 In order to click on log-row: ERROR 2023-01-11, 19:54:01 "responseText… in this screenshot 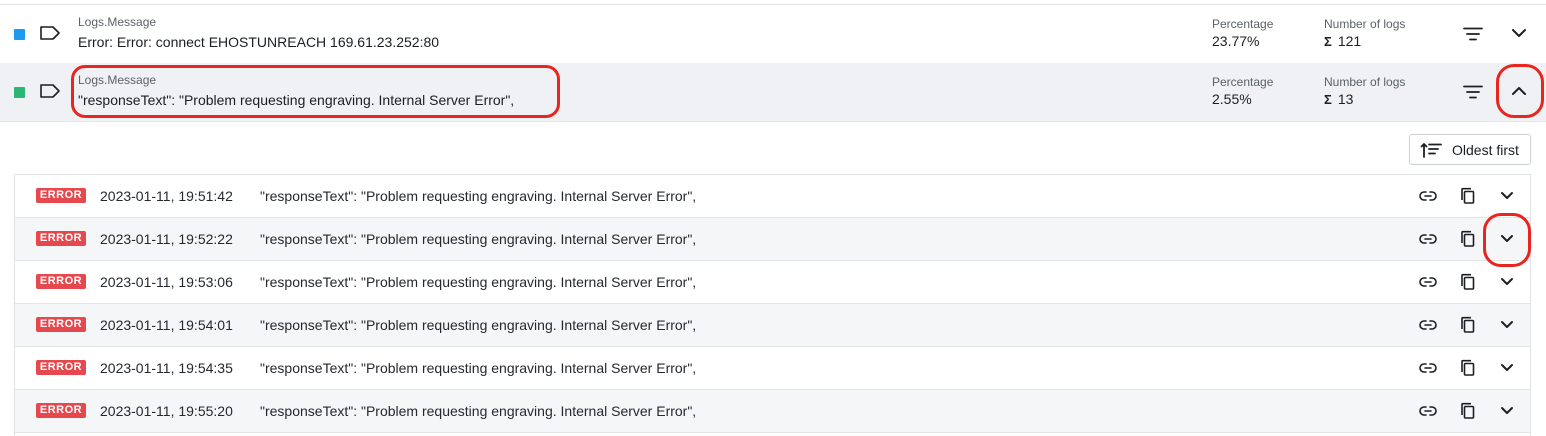, I will do `click(772, 325)`.